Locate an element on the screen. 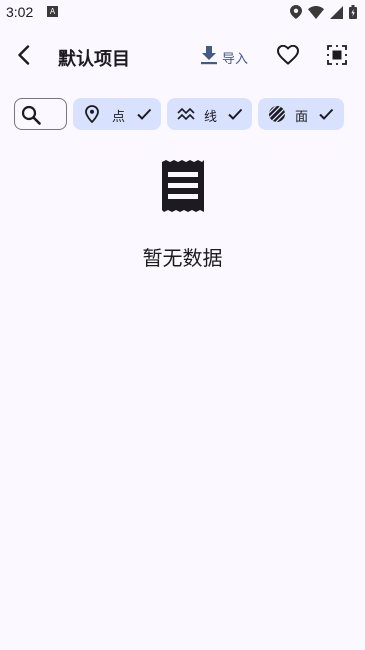 The height and width of the screenshot is (650, 365). filter-chip-label: 点 is located at coordinates (119, 117).